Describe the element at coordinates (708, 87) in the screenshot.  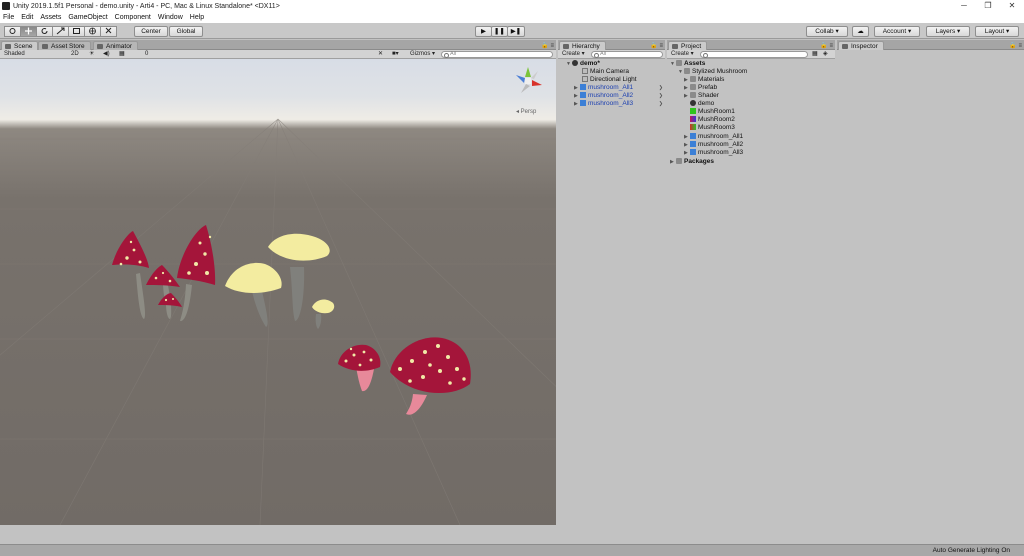
I see `project-item-label: Prefab` at that location.